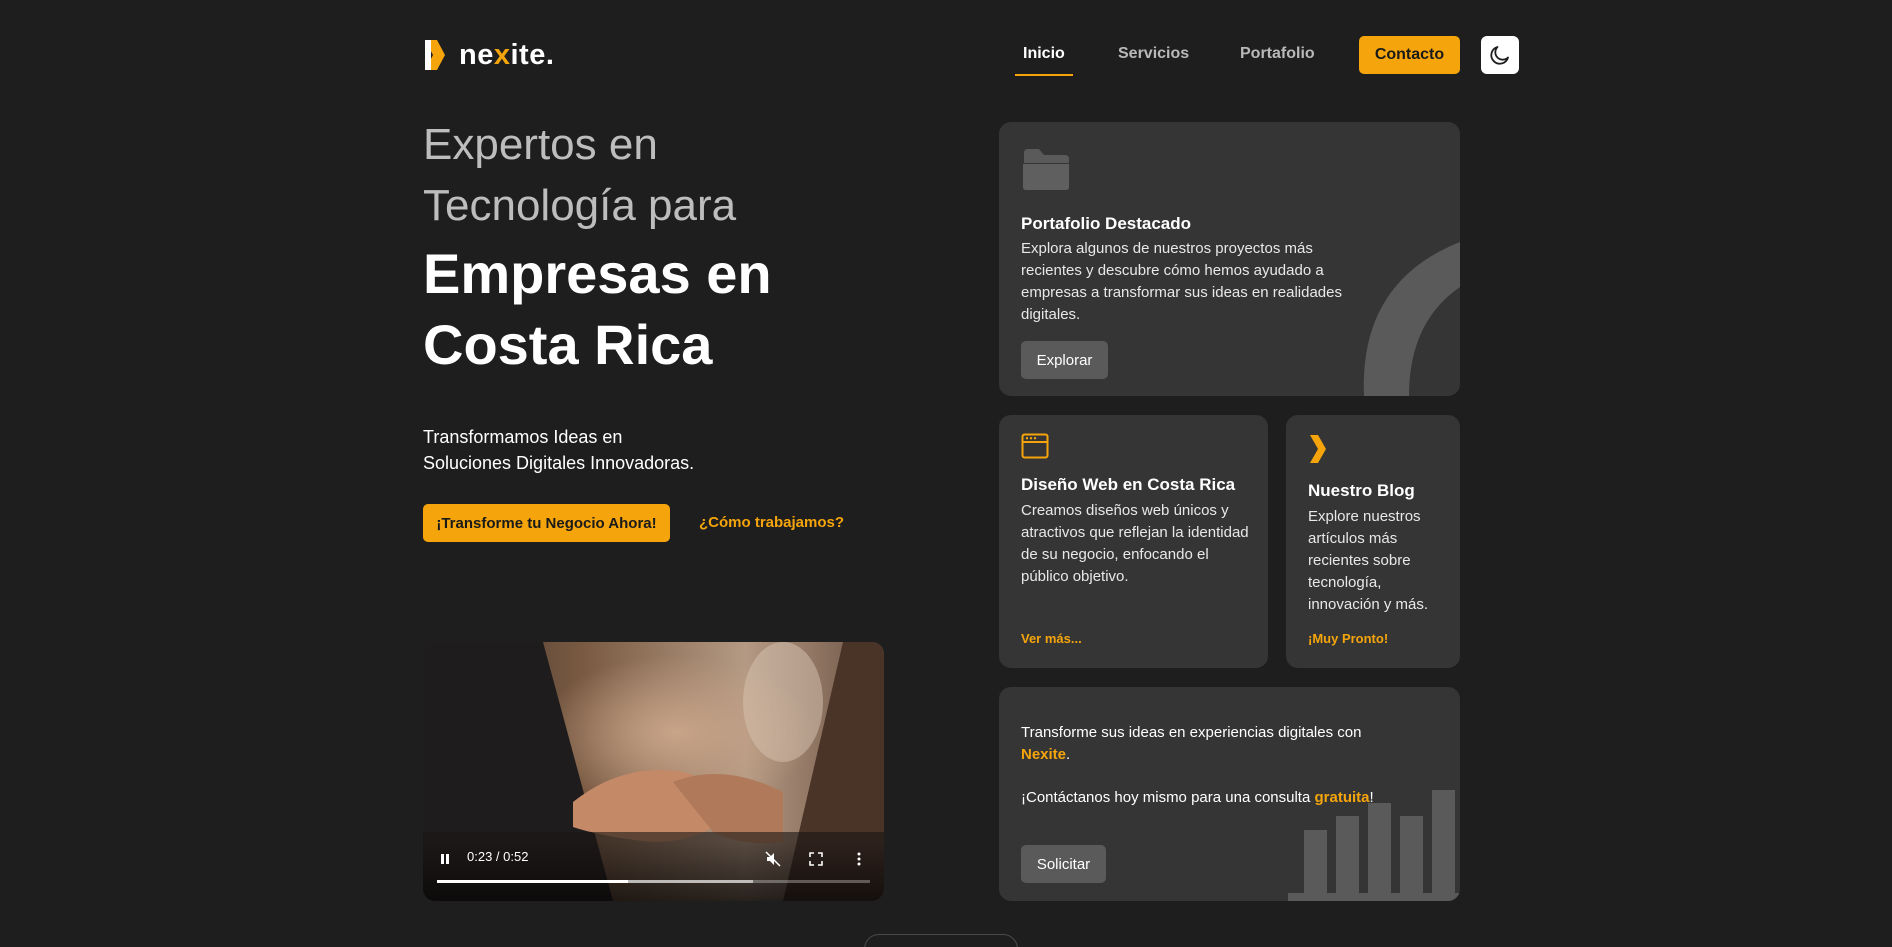 The width and height of the screenshot is (1892, 947). What do you see at coordinates (1348, 638) in the screenshot?
I see `coming-soon-link: ¡Muy Pronto!` at bounding box center [1348, 638].